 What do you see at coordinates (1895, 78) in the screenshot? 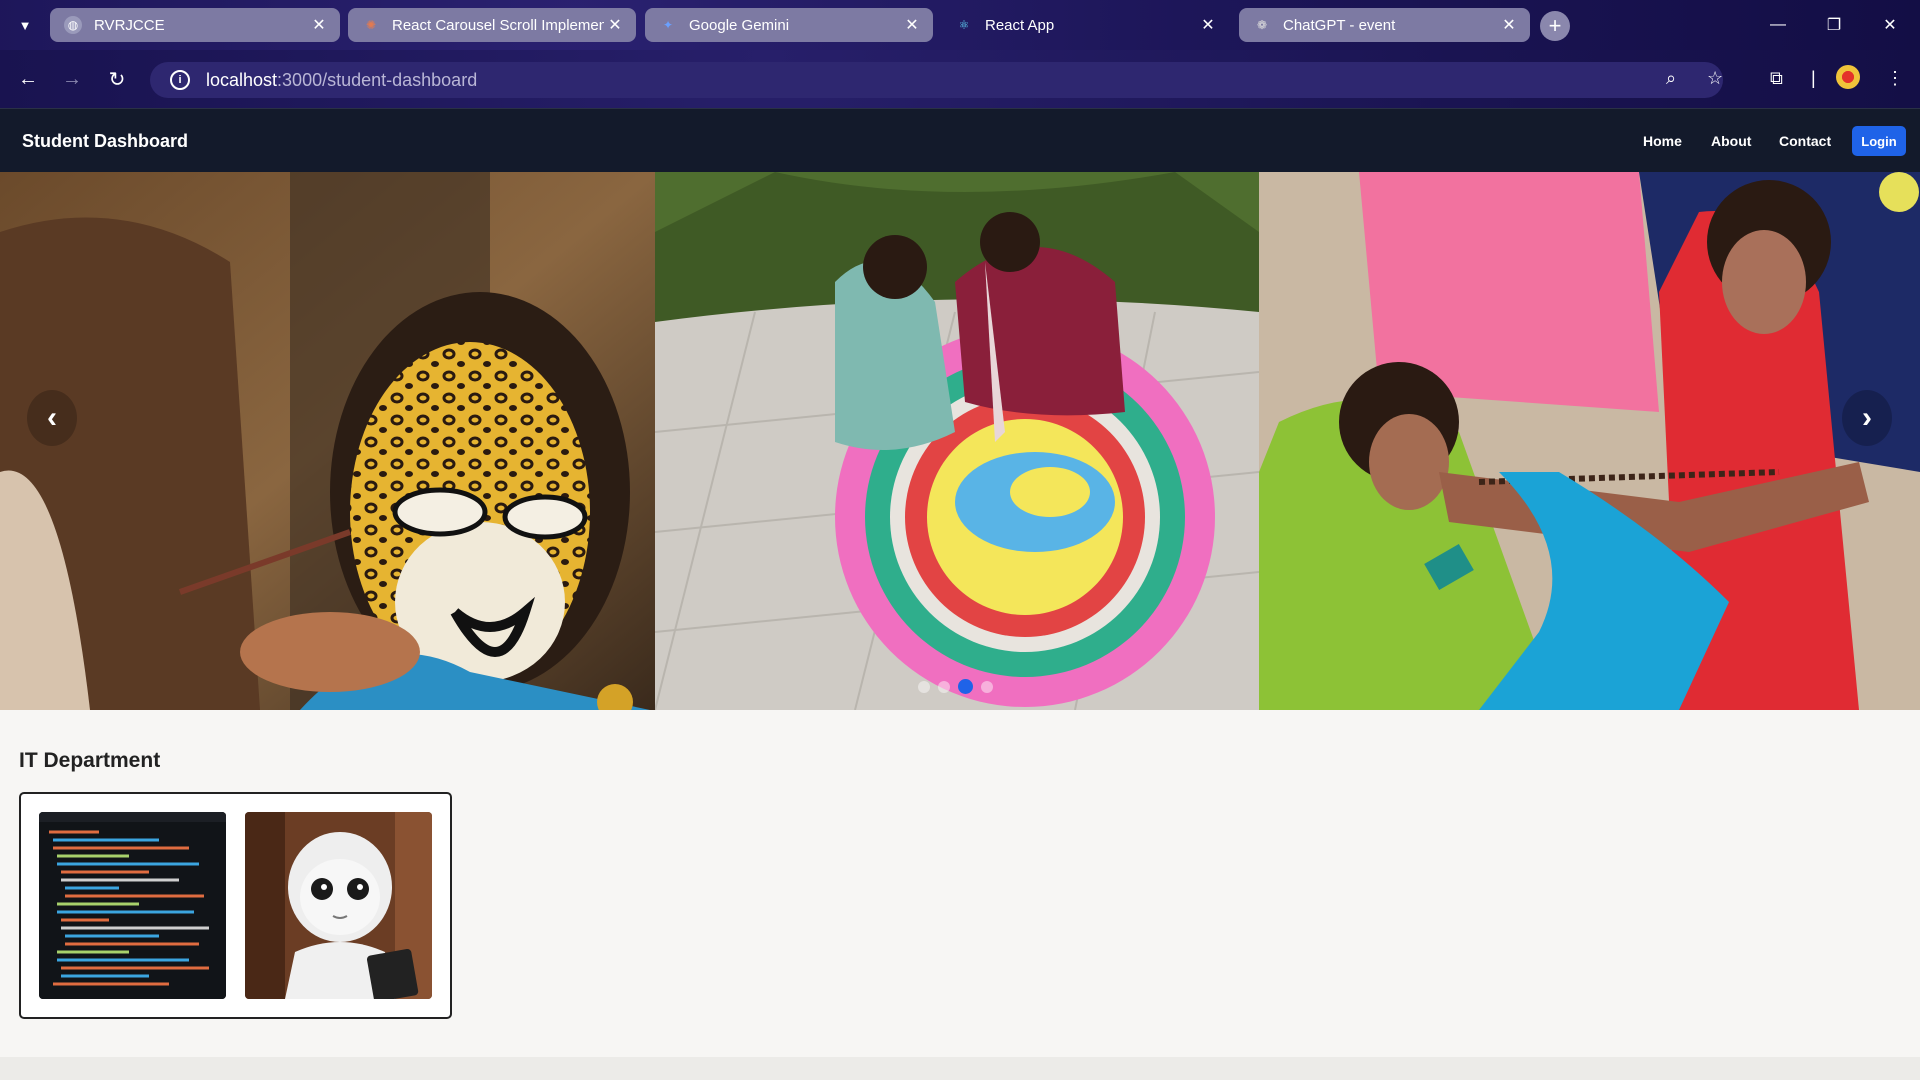
I see `menu-icon: ⋮` at bounding box center [1895, 78].